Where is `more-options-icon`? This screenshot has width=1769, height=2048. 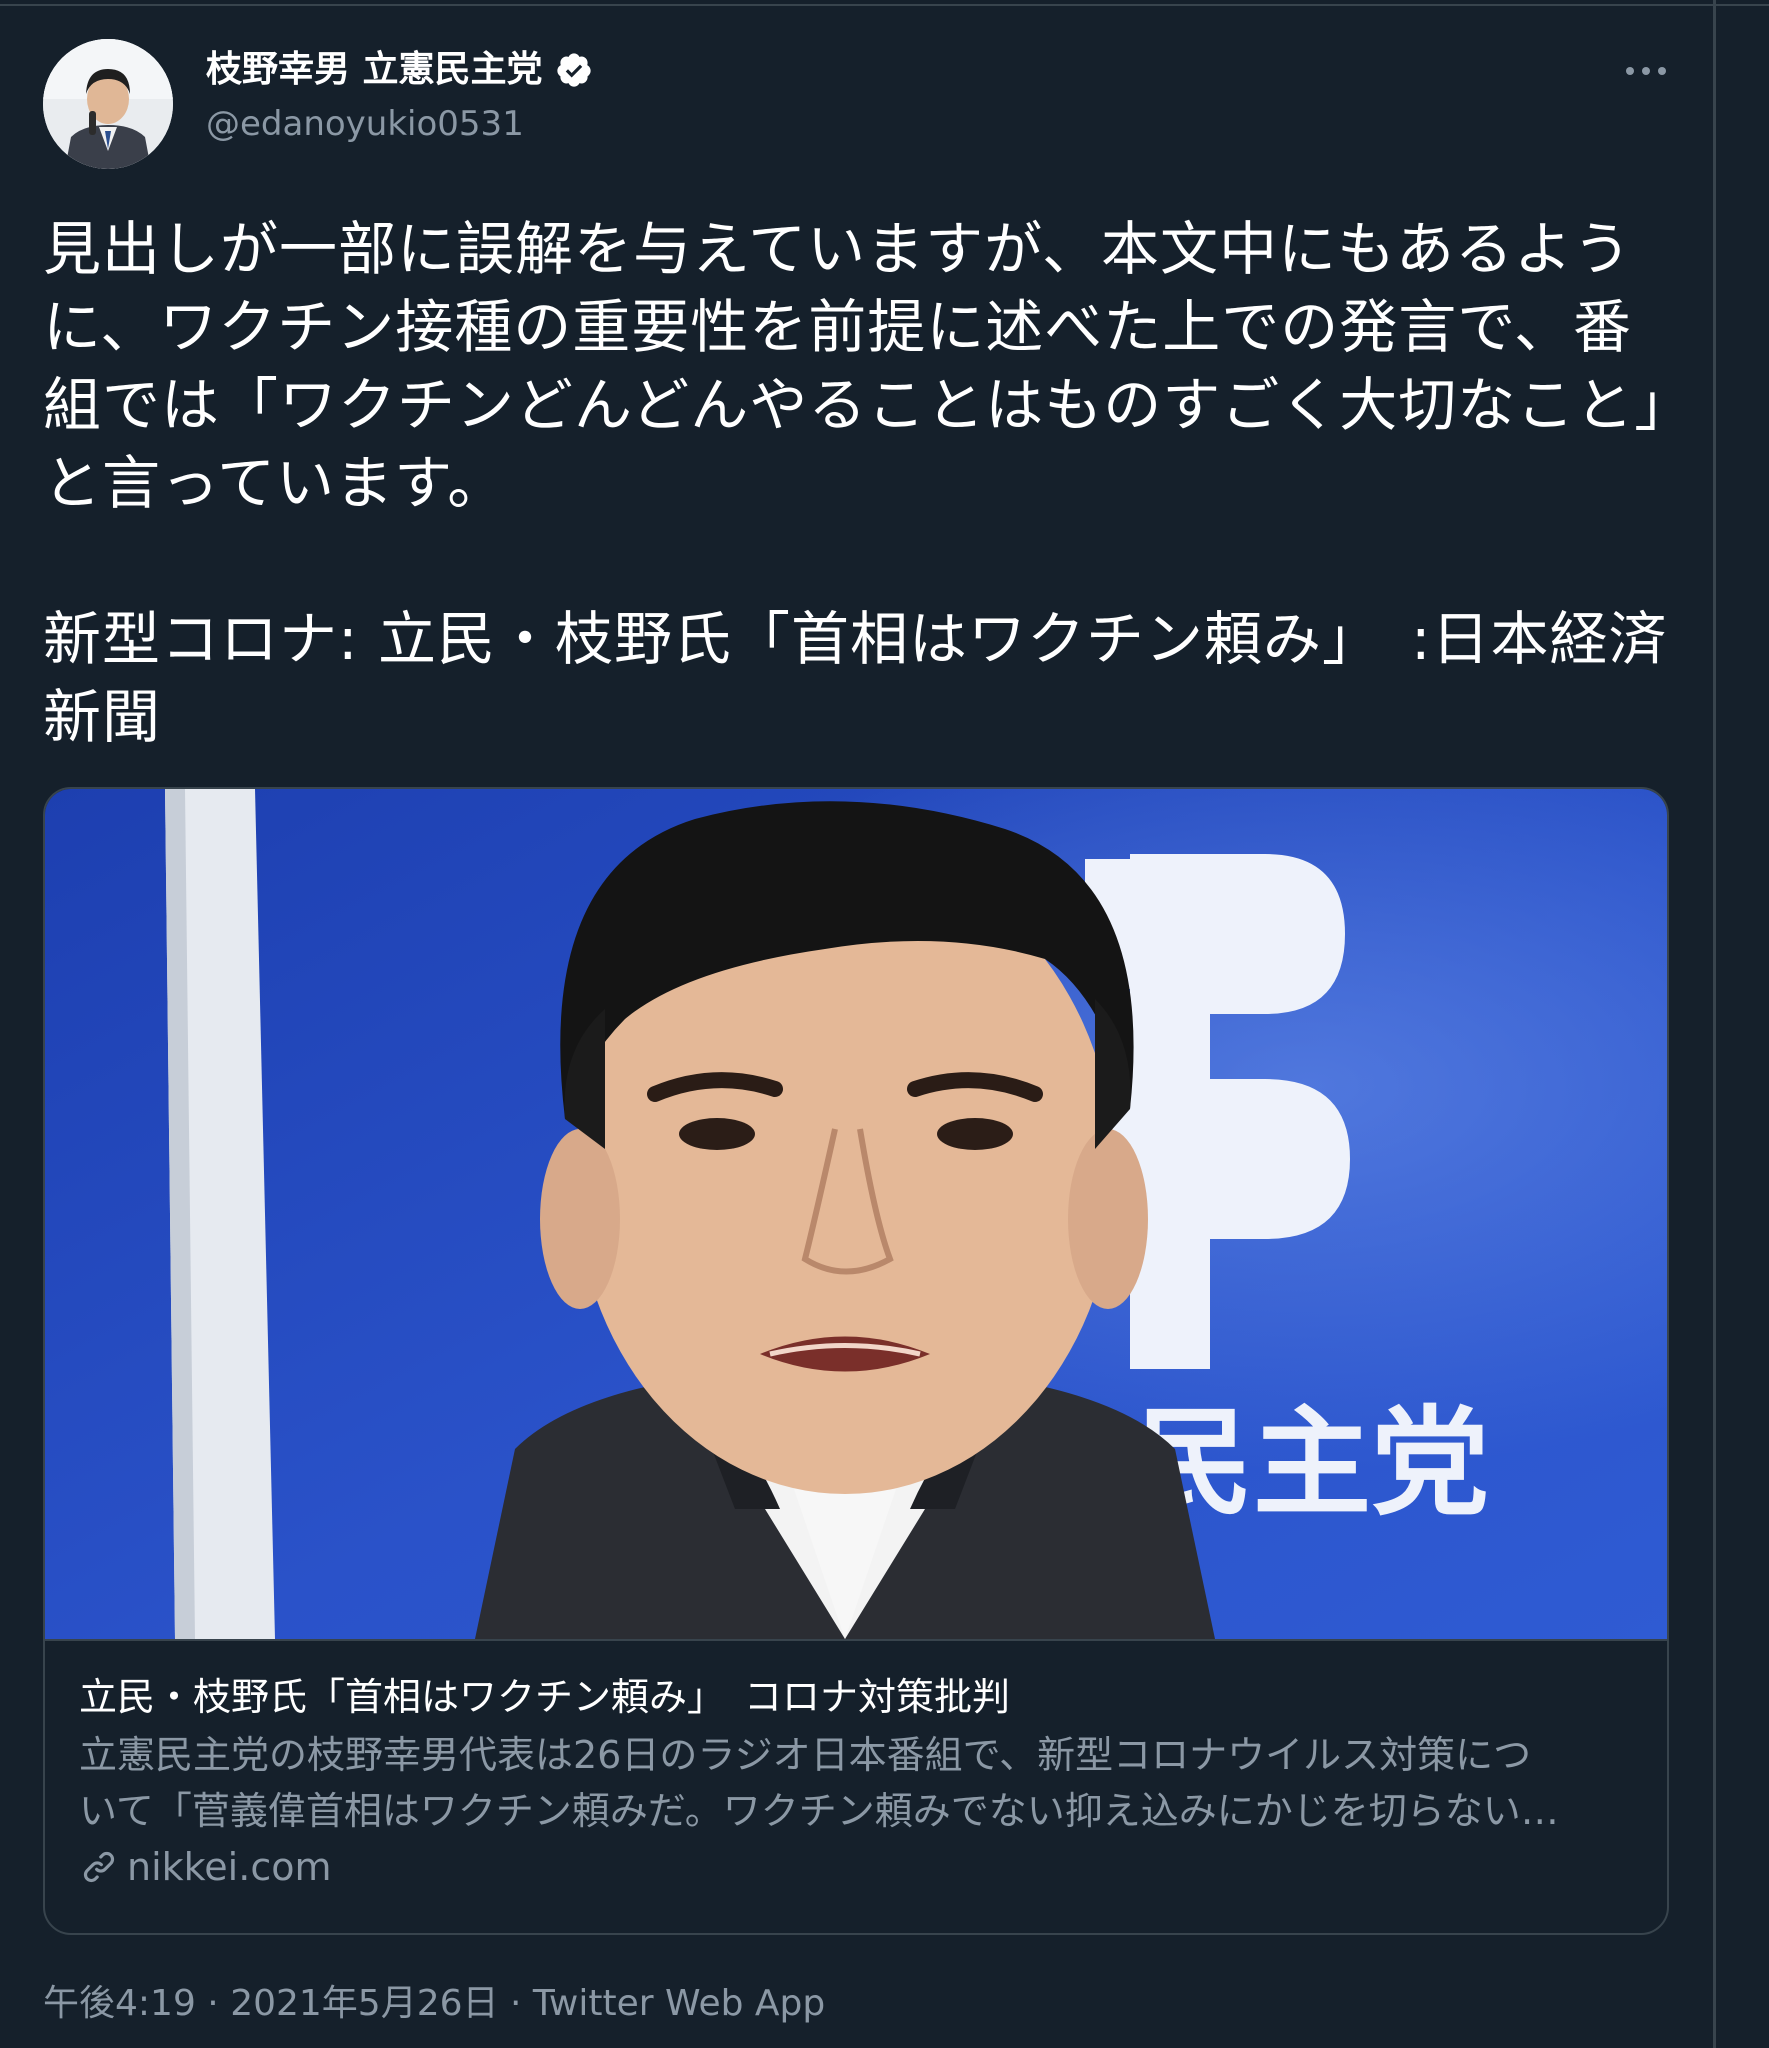 more-options-icon is located at coordinates (1646, 71).